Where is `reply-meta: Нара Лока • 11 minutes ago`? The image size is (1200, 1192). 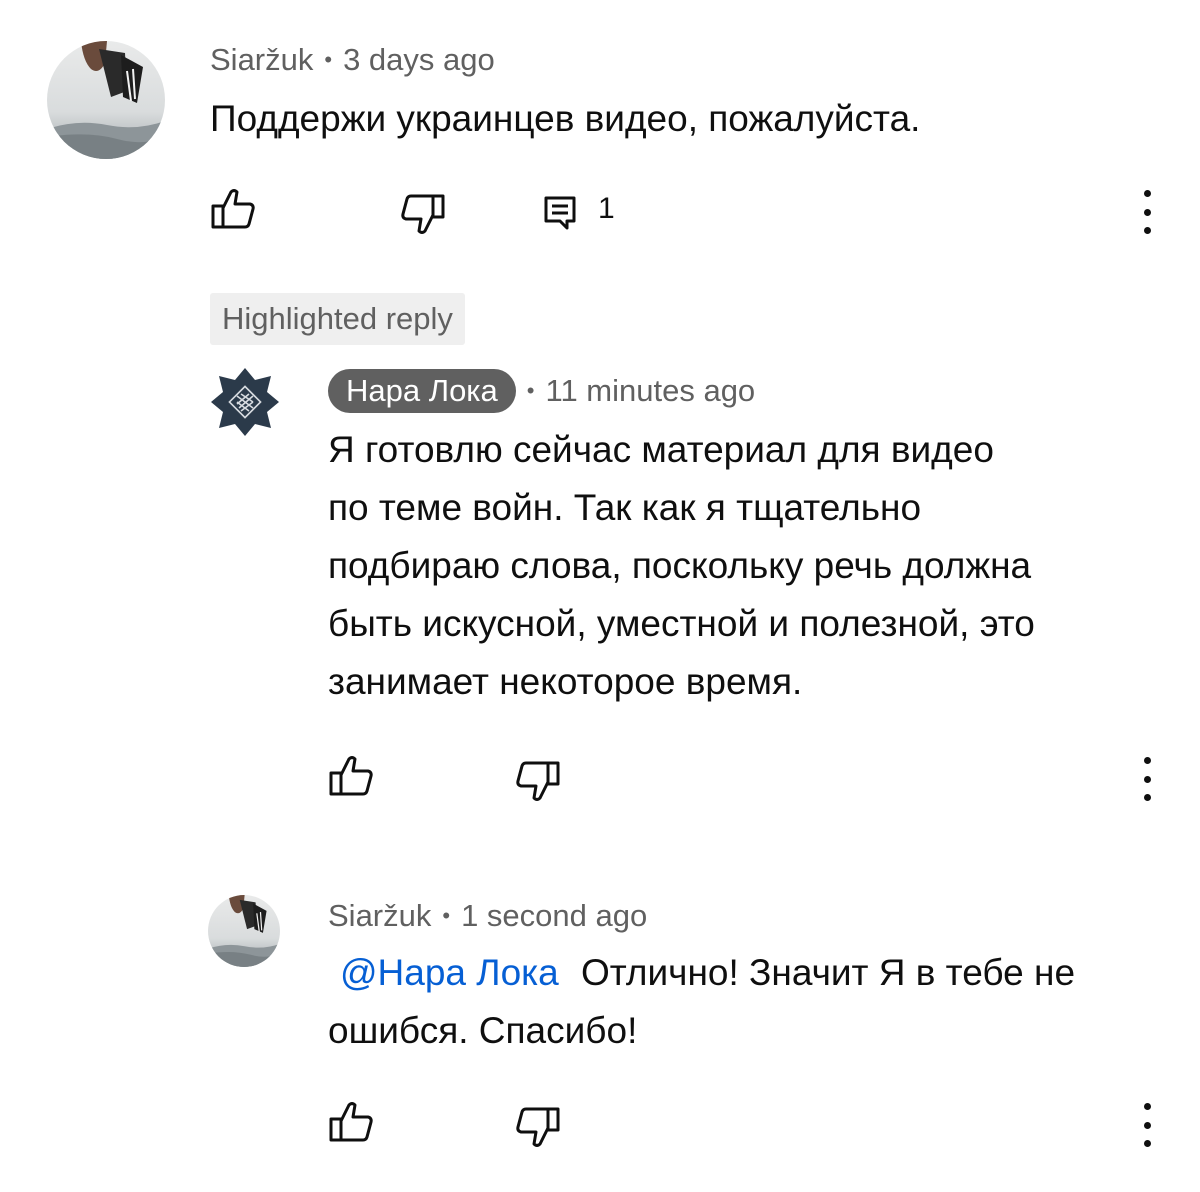 reply-meta: Нара Лока • 11 minutes ago is located at coordinates (541, 391).